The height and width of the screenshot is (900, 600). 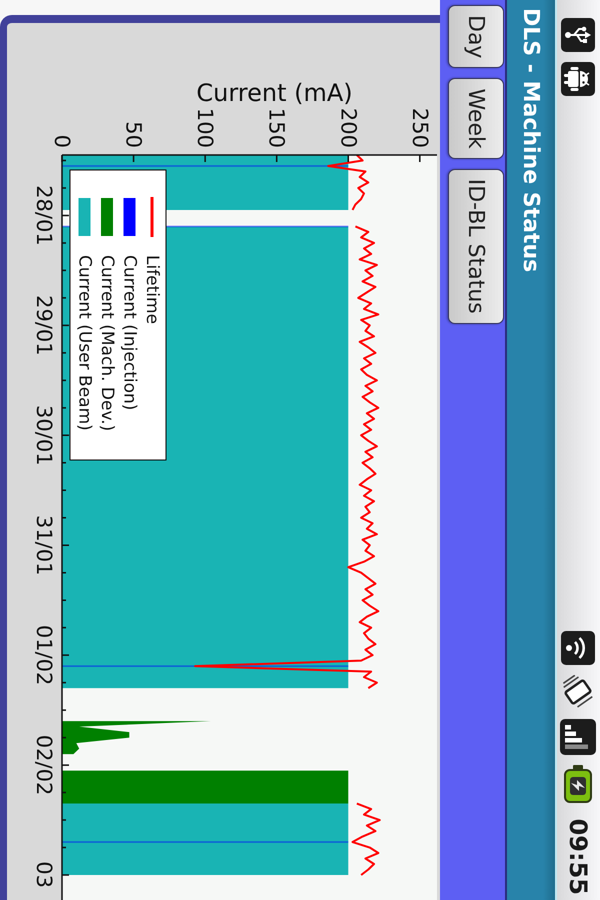 I want to click on legend-label: Lifetime, so click(x=152, y=289).